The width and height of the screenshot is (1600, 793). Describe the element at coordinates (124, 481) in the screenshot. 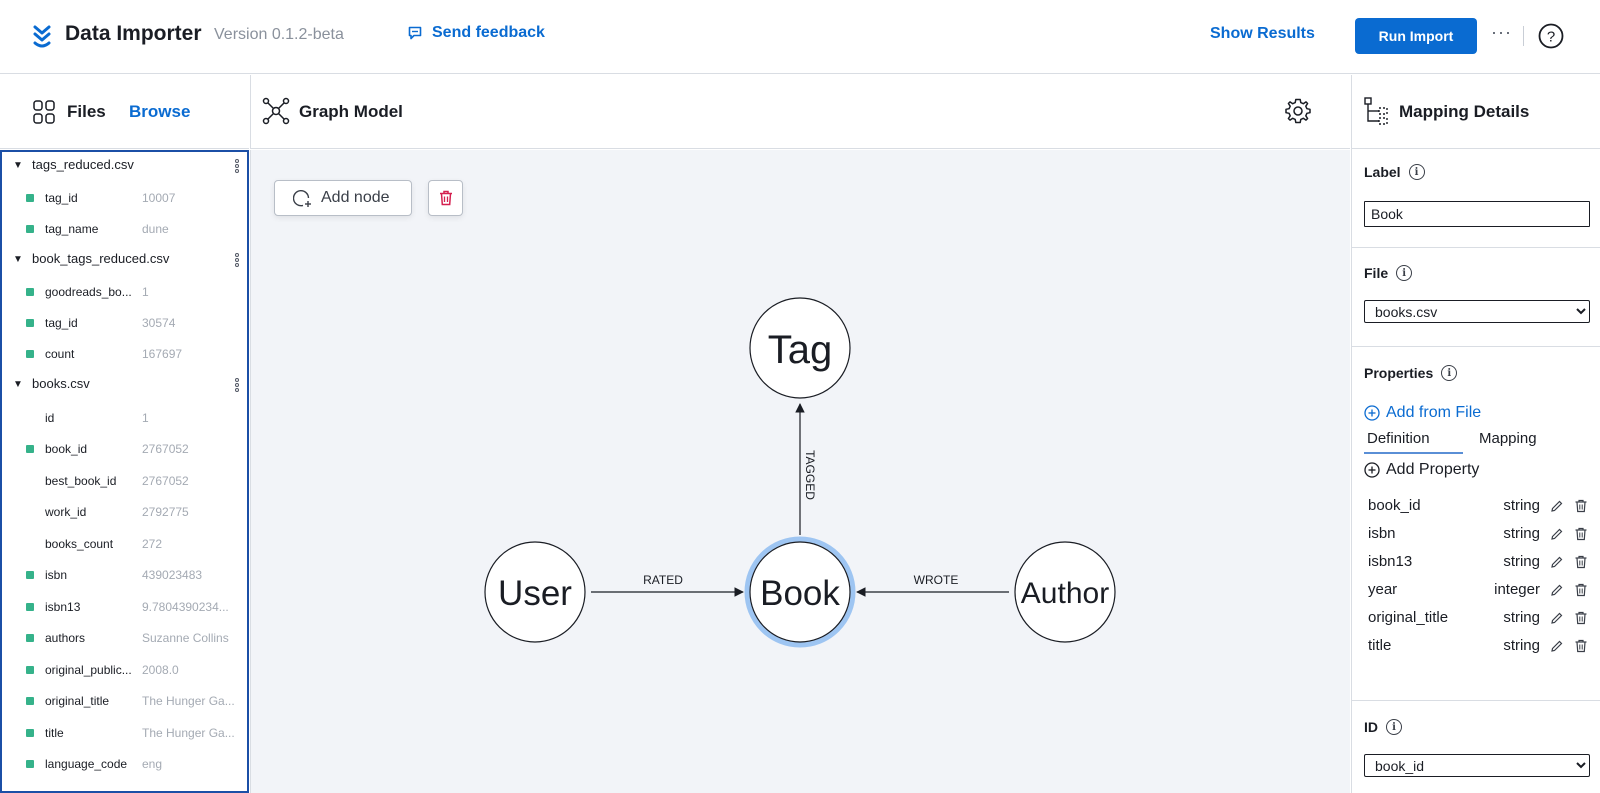

I see `field-row: best_book_id 2767052` at that location.